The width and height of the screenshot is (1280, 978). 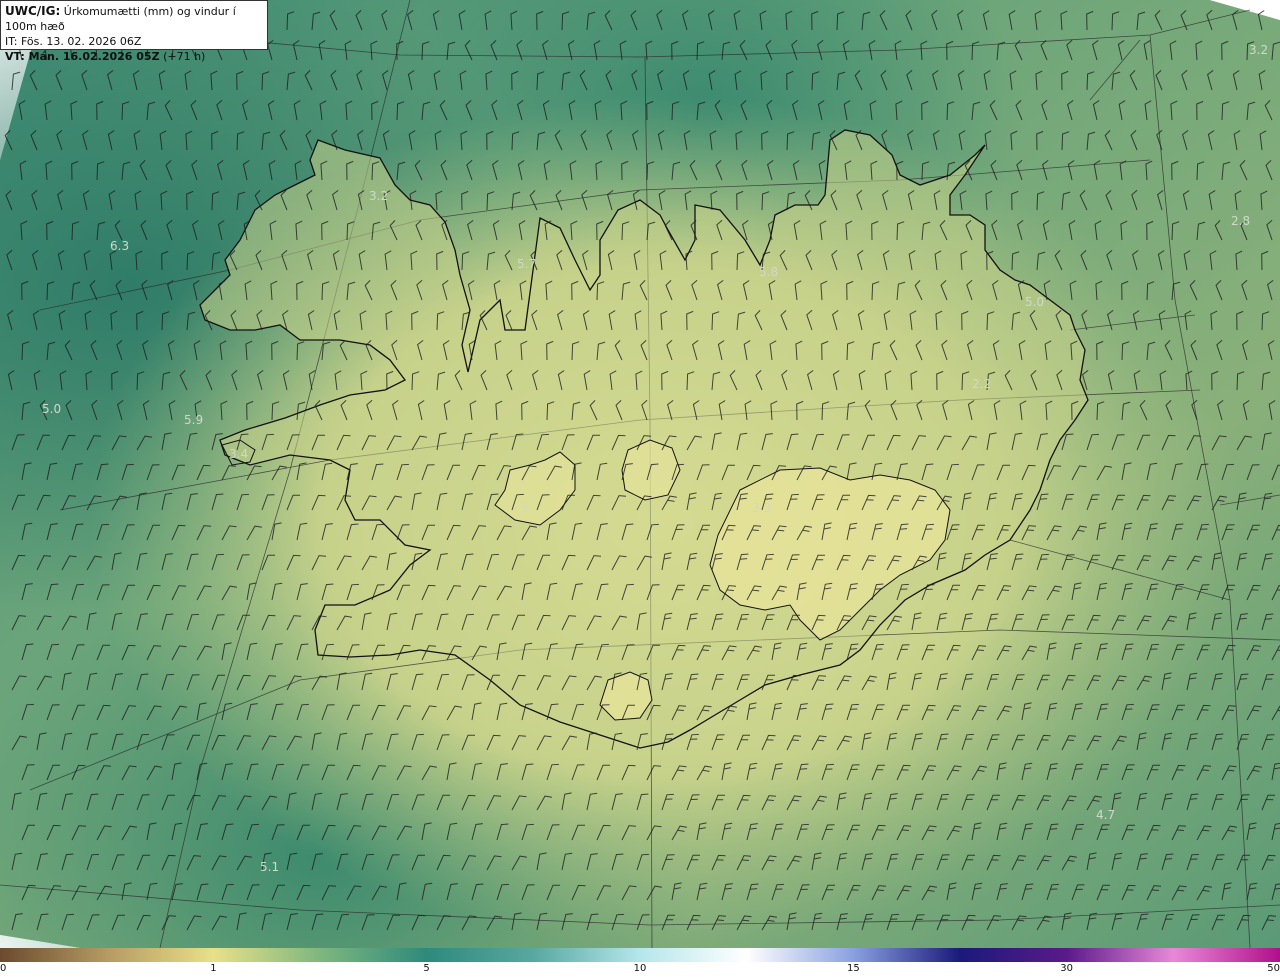 I want to click on colorbar, so click(x=640, y=955).